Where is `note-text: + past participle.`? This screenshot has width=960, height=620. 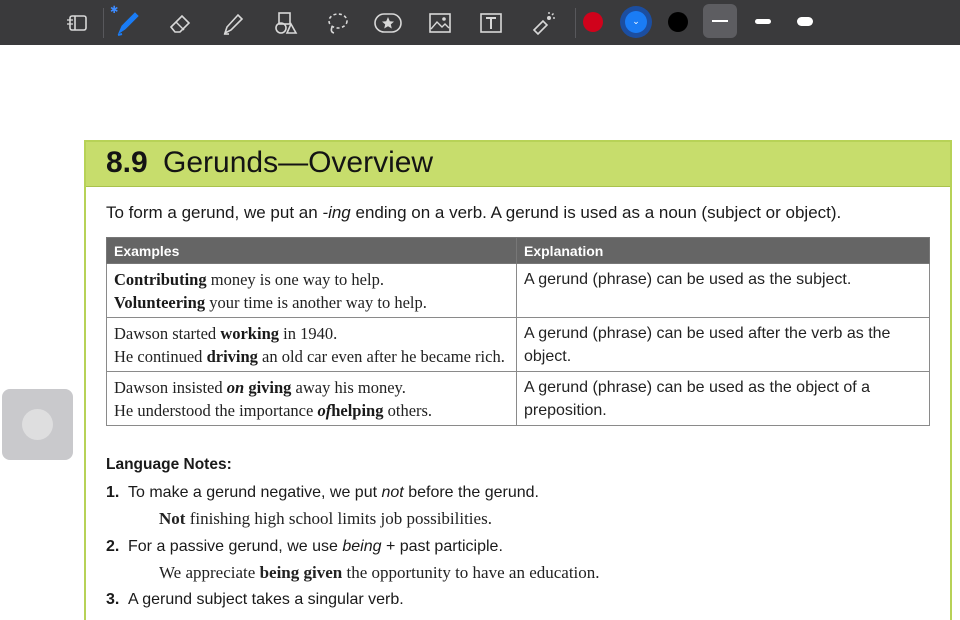 note-text: + past participle. is located at coordinates (442, 546).